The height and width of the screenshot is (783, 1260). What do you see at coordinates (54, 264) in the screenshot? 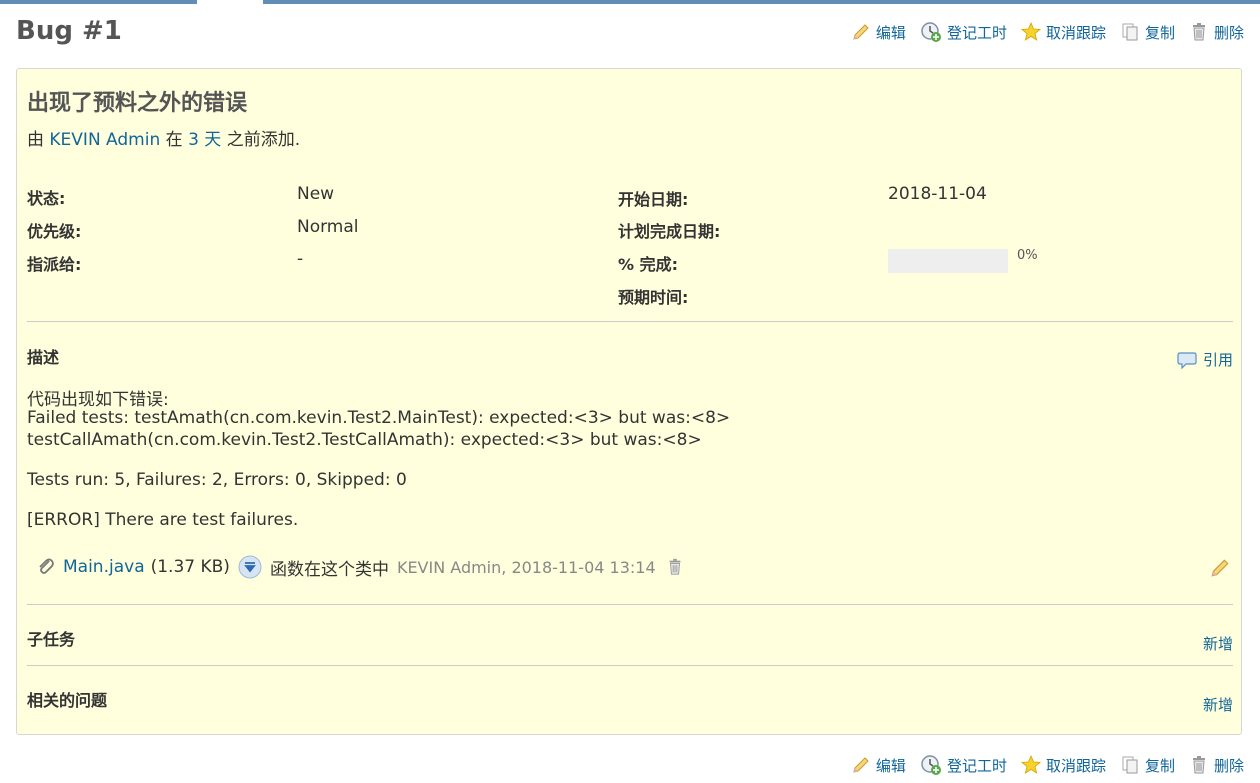
I see `assignee-label: 指派给:` at bounding box center [54, 264].